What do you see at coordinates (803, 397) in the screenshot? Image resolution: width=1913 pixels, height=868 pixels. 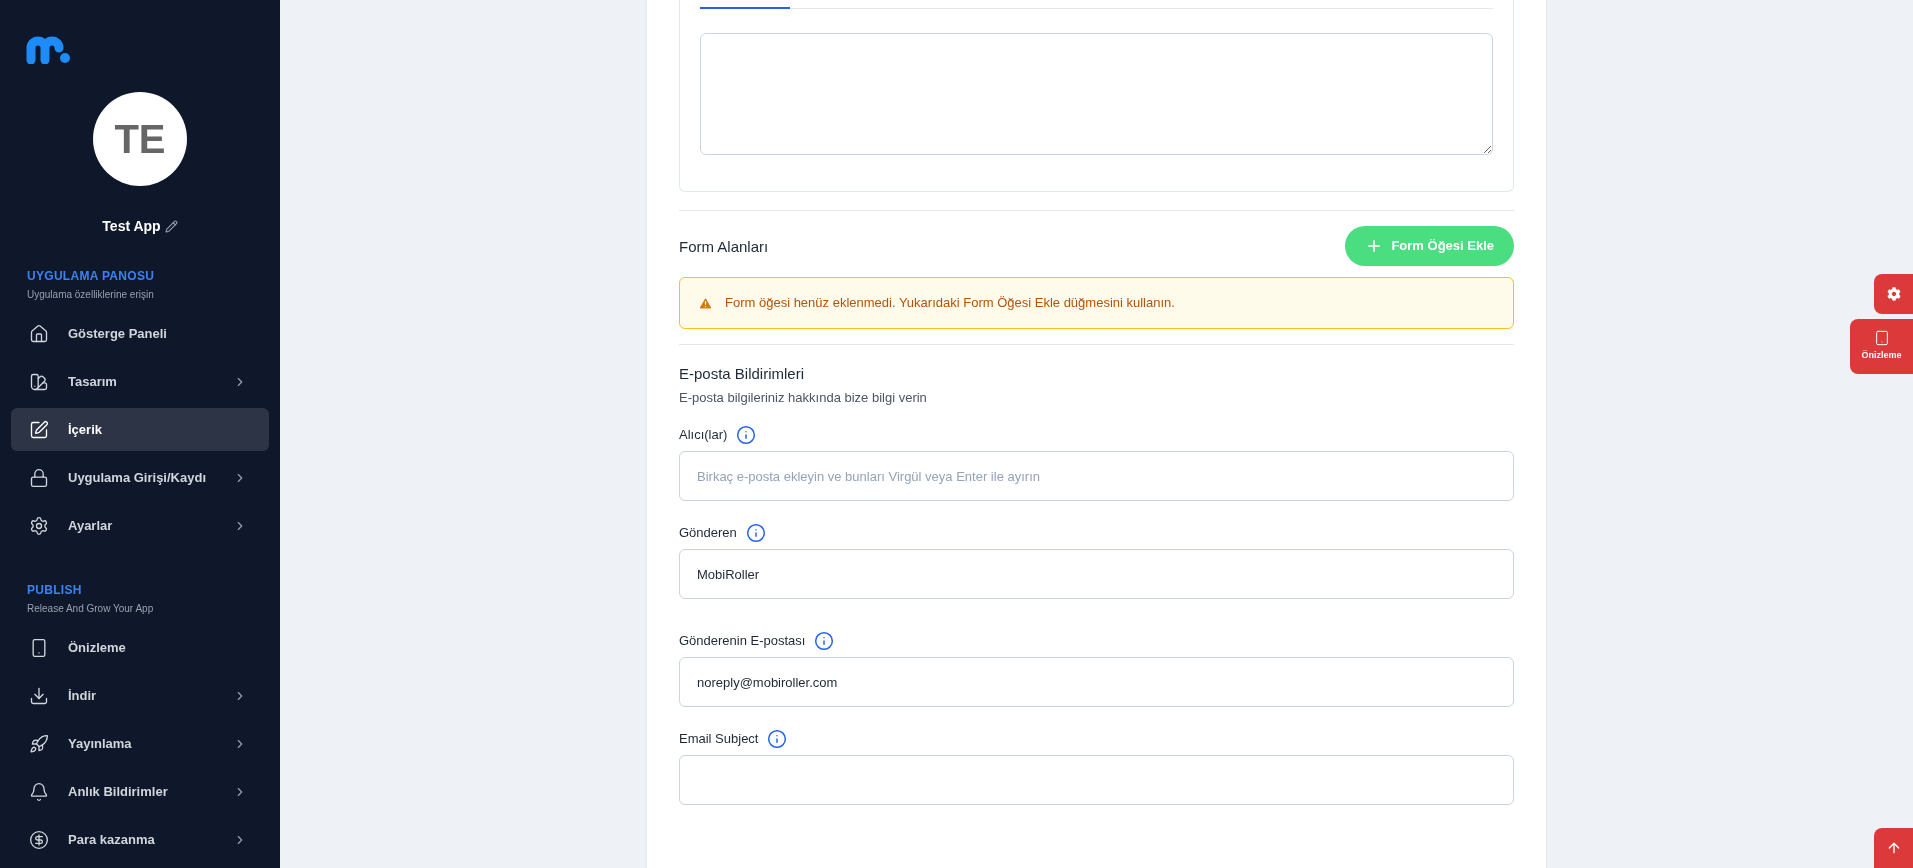 I see `section-subtitle: E-posta bilgileriniz hakkında bize bilgi verin` at bounding box center [803, 397].